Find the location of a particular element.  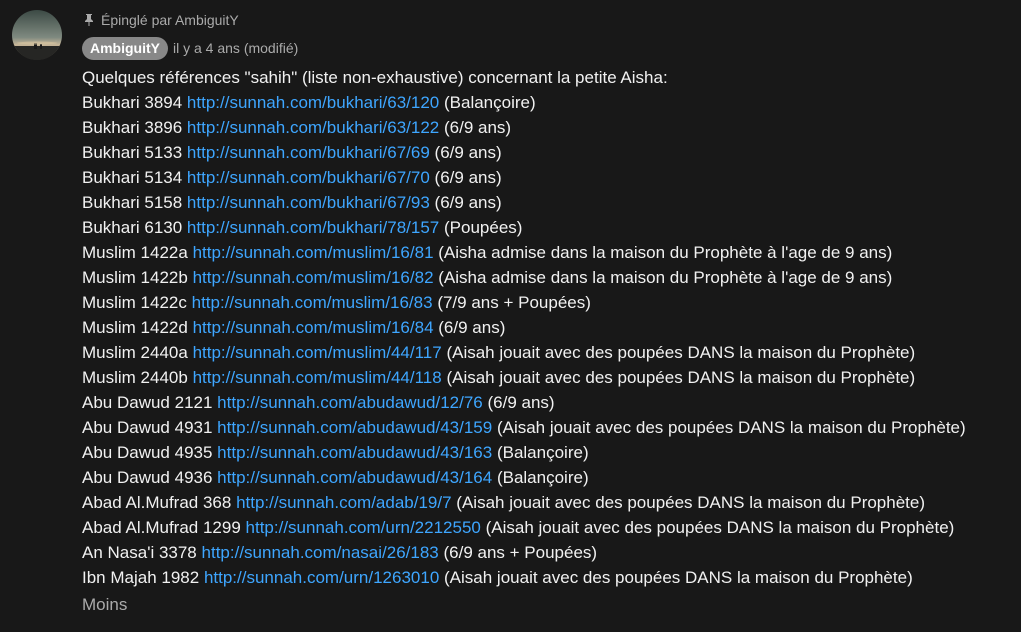

pinned-label: Épinglé par AmbiguitY is located at coordinates (170, 20).